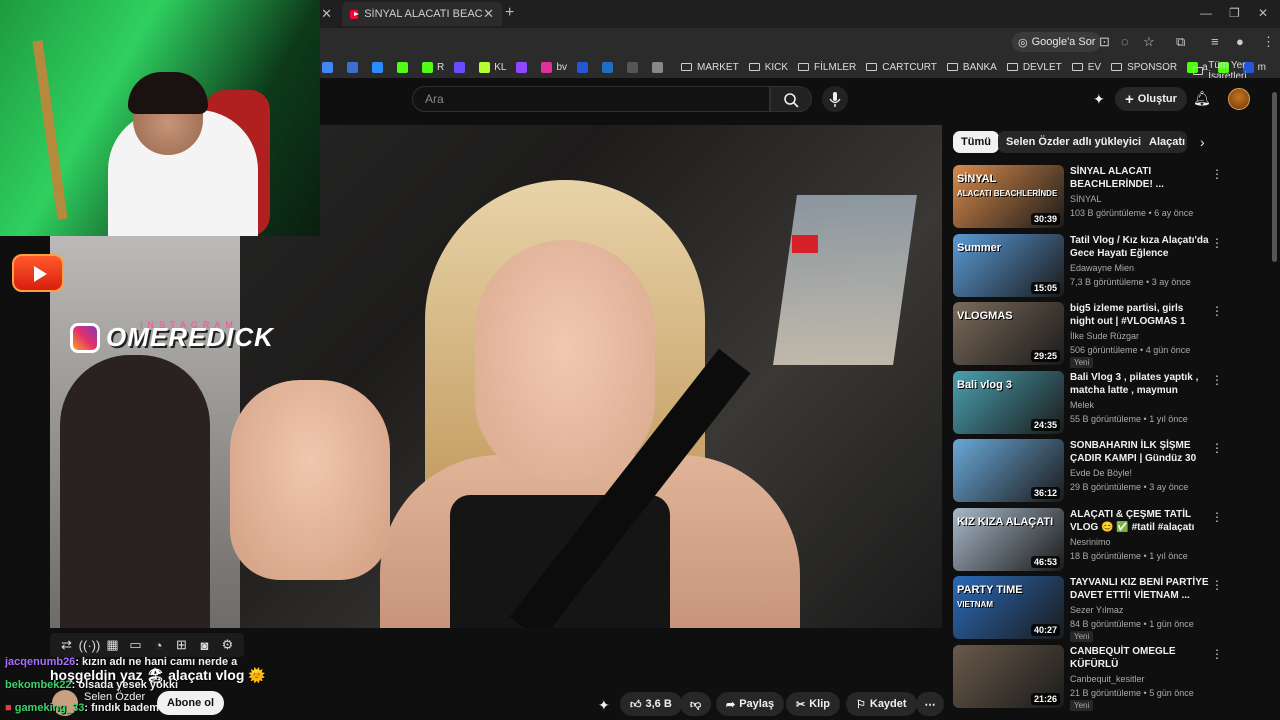  What do you see at coordinates (1202, 98) in the screenshot?
I see `notifications-bell-icon: 🔔︎` at bounding box center [1202, 98].